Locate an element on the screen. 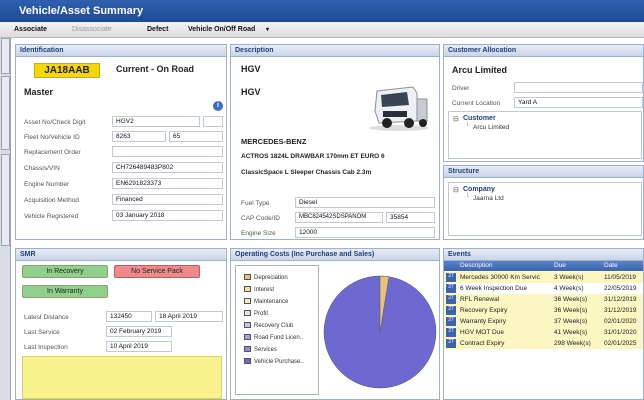 The width and height of the screenshot is (644, 400). events-header: Events is located at coordinates (543, 255).